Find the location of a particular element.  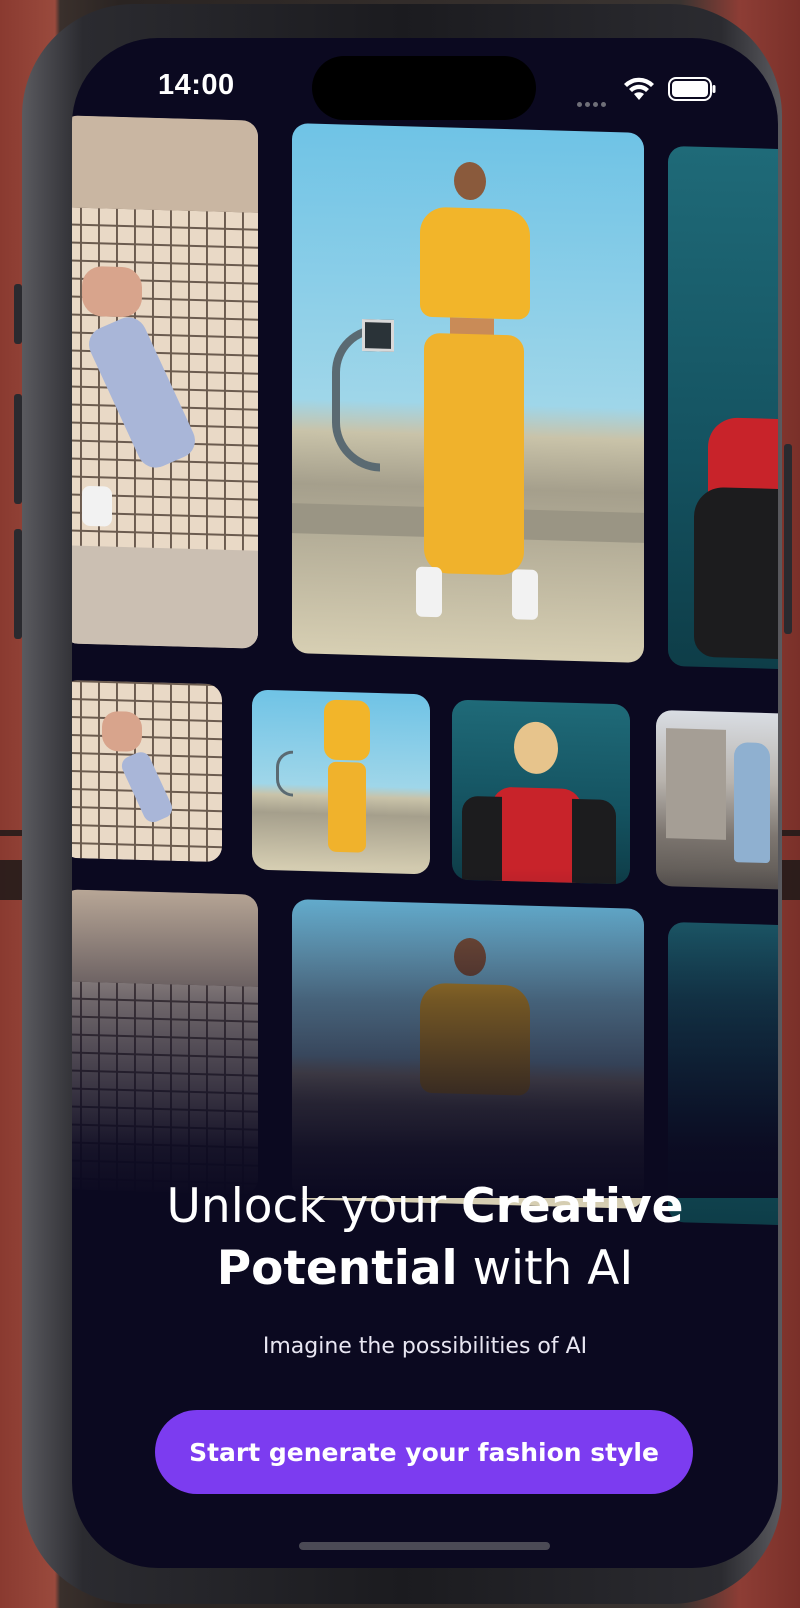

headline-text: with AI is located at coordinates (545, 1268).